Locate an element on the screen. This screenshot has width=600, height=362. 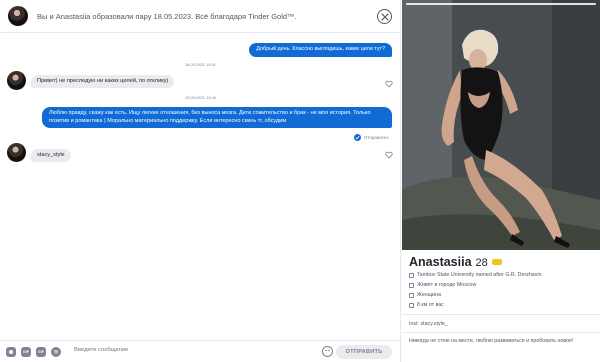
profile-instagram: Inst: stacy.style_ is located at coordinates (428, 324).